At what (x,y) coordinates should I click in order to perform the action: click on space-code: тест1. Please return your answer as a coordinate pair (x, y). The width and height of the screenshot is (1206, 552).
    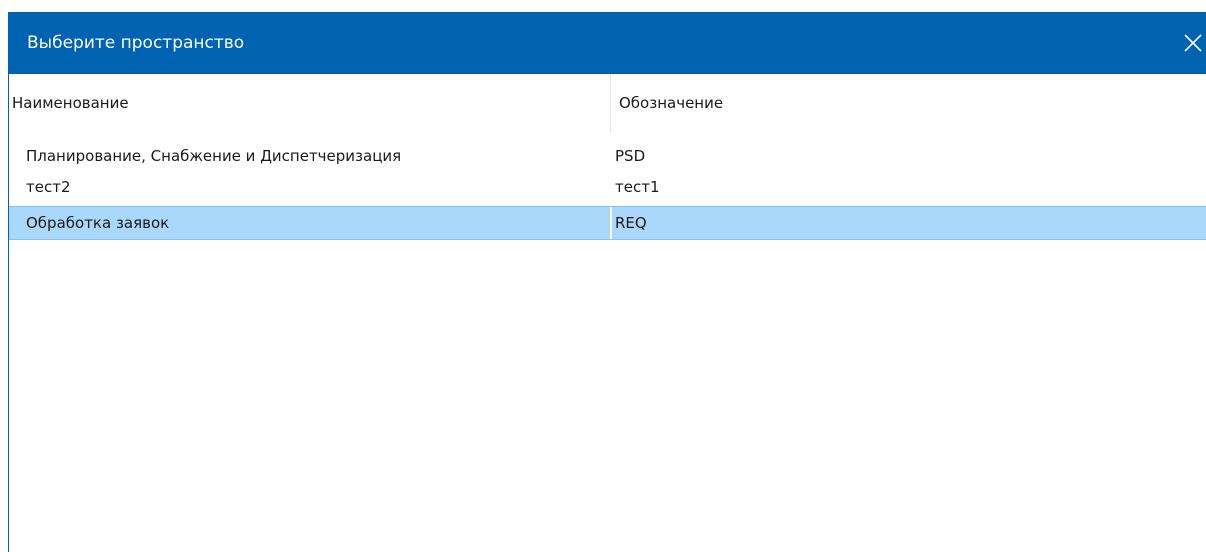
    Looking at the image, I should click on (637, 187).